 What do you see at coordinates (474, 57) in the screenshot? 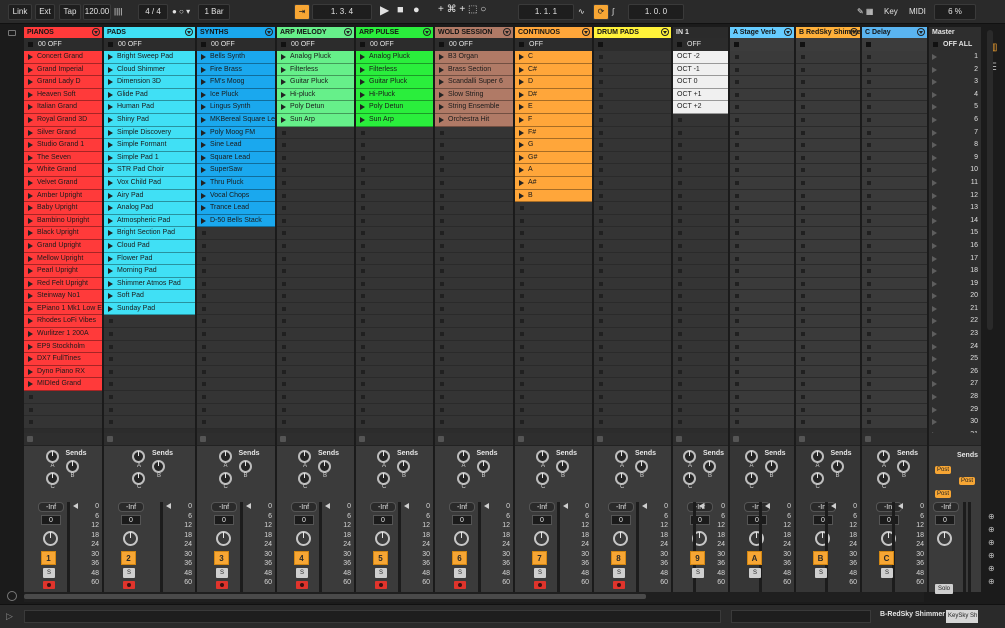
I see `clip-slot: B3 Organ` at bounding box center [474, 57].